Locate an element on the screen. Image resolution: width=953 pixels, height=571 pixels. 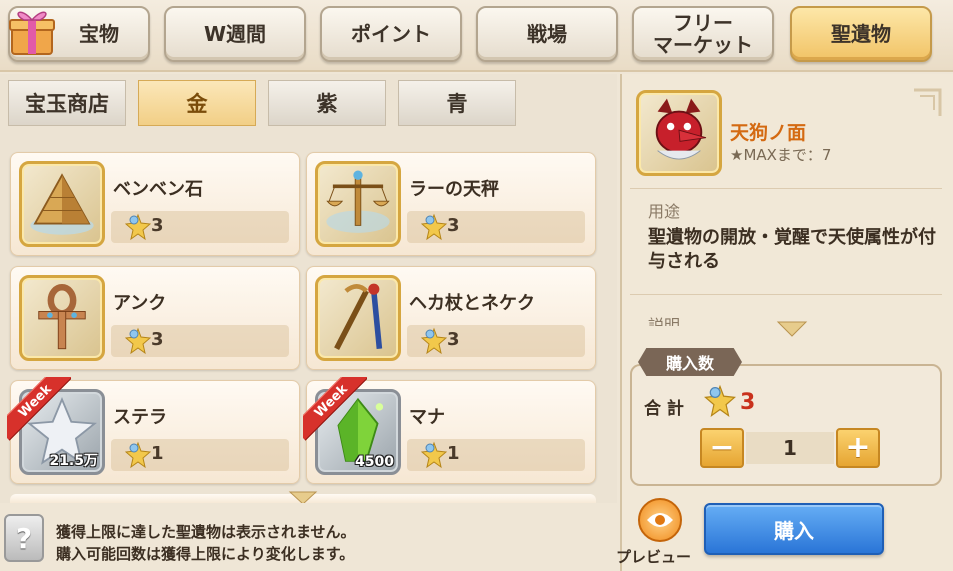
tab-relics: 聖遺物 is located at coordinates (861, 34).